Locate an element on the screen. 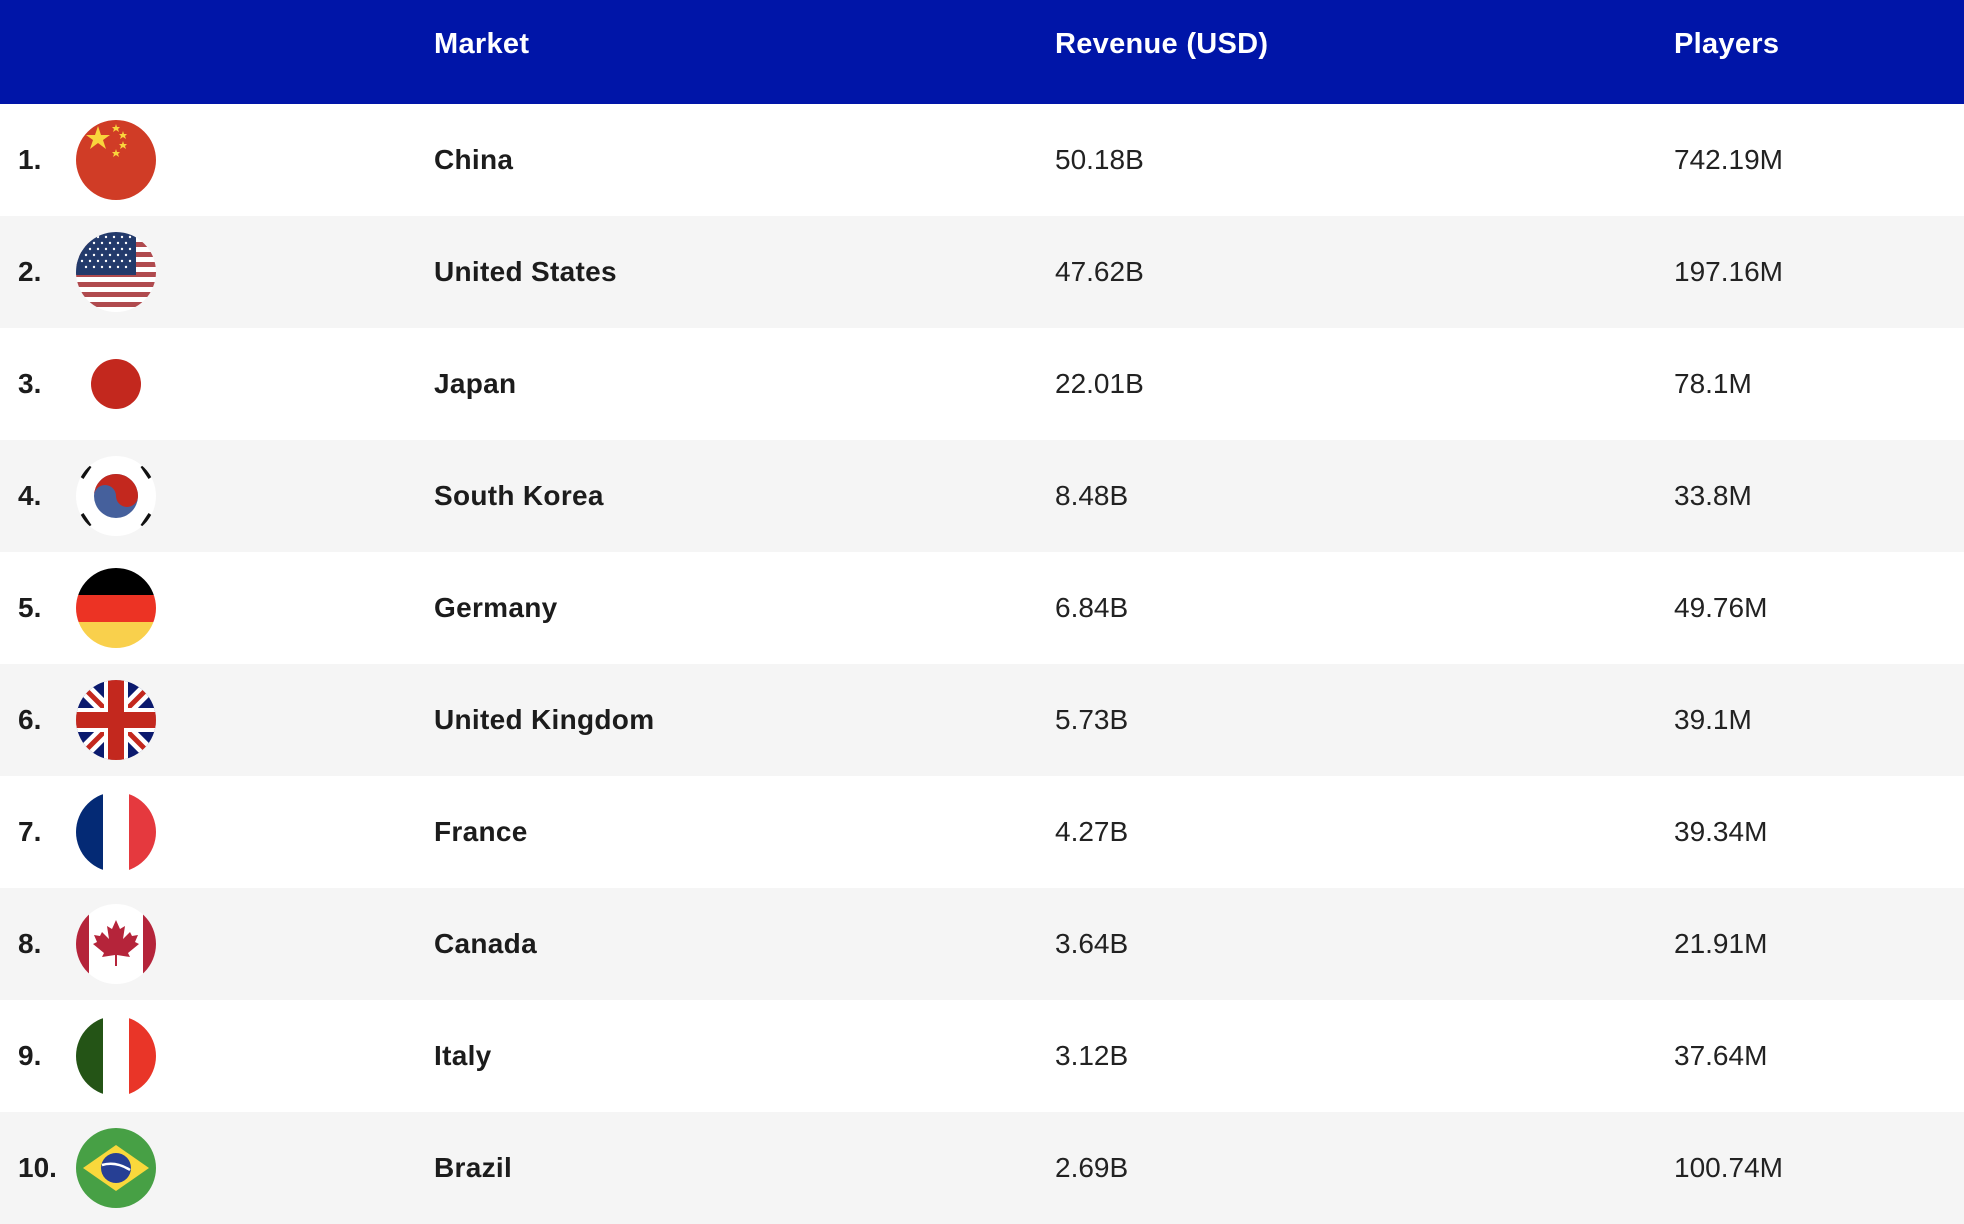 This screenshot has height=1224, width=1964. table-row: 10. Brazil 2.69B 100.74M is located at coordinates (982, 1168).